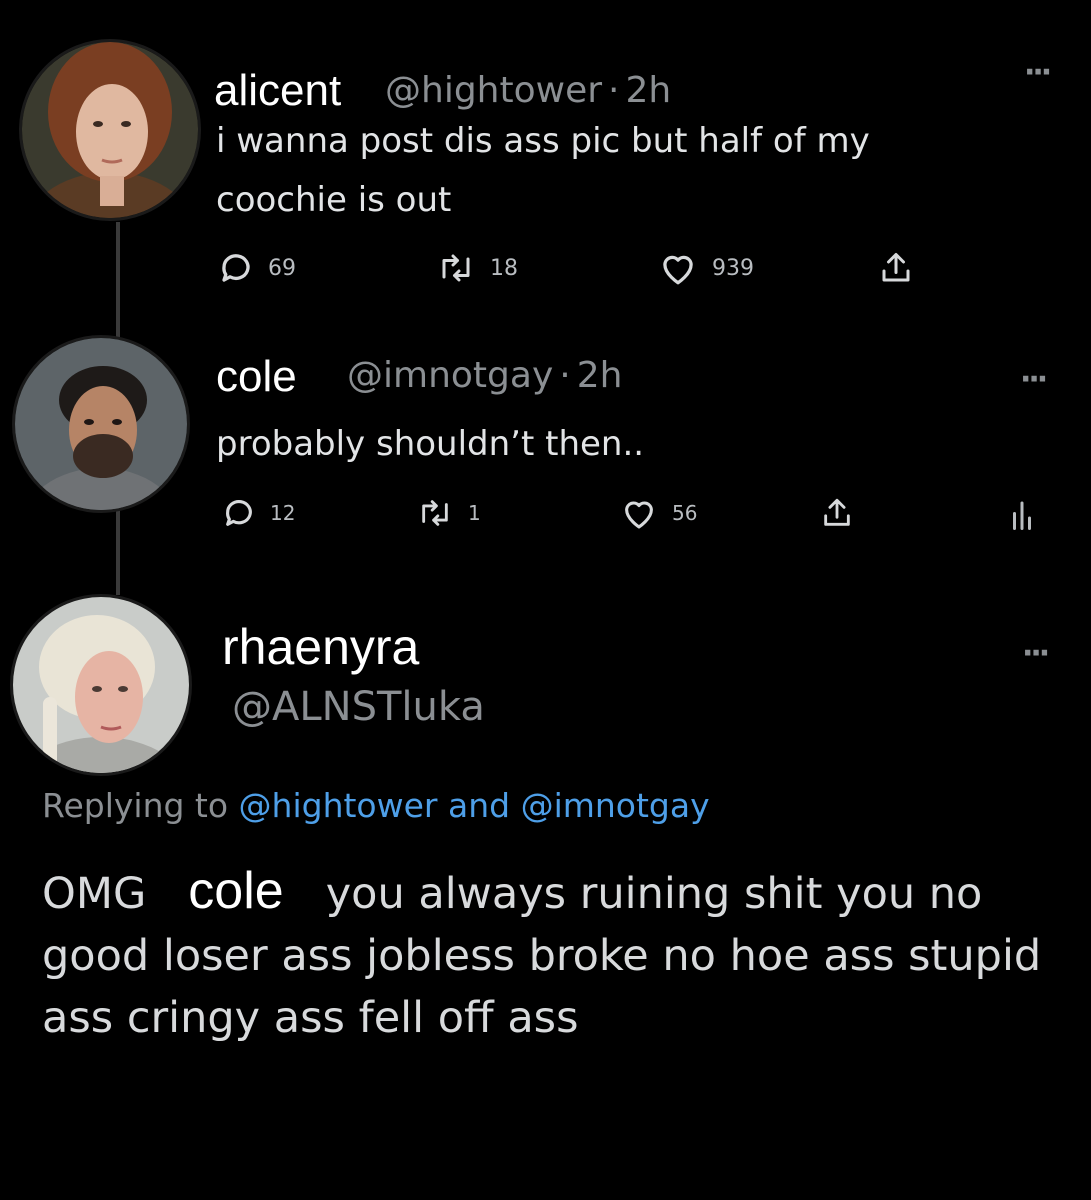 The height and width of the screenshot is (1200, 1091). What do you see at coordinates (282, 268) in the screenshot?
I see `reply-count: 69` at bounding box center [282, 268].